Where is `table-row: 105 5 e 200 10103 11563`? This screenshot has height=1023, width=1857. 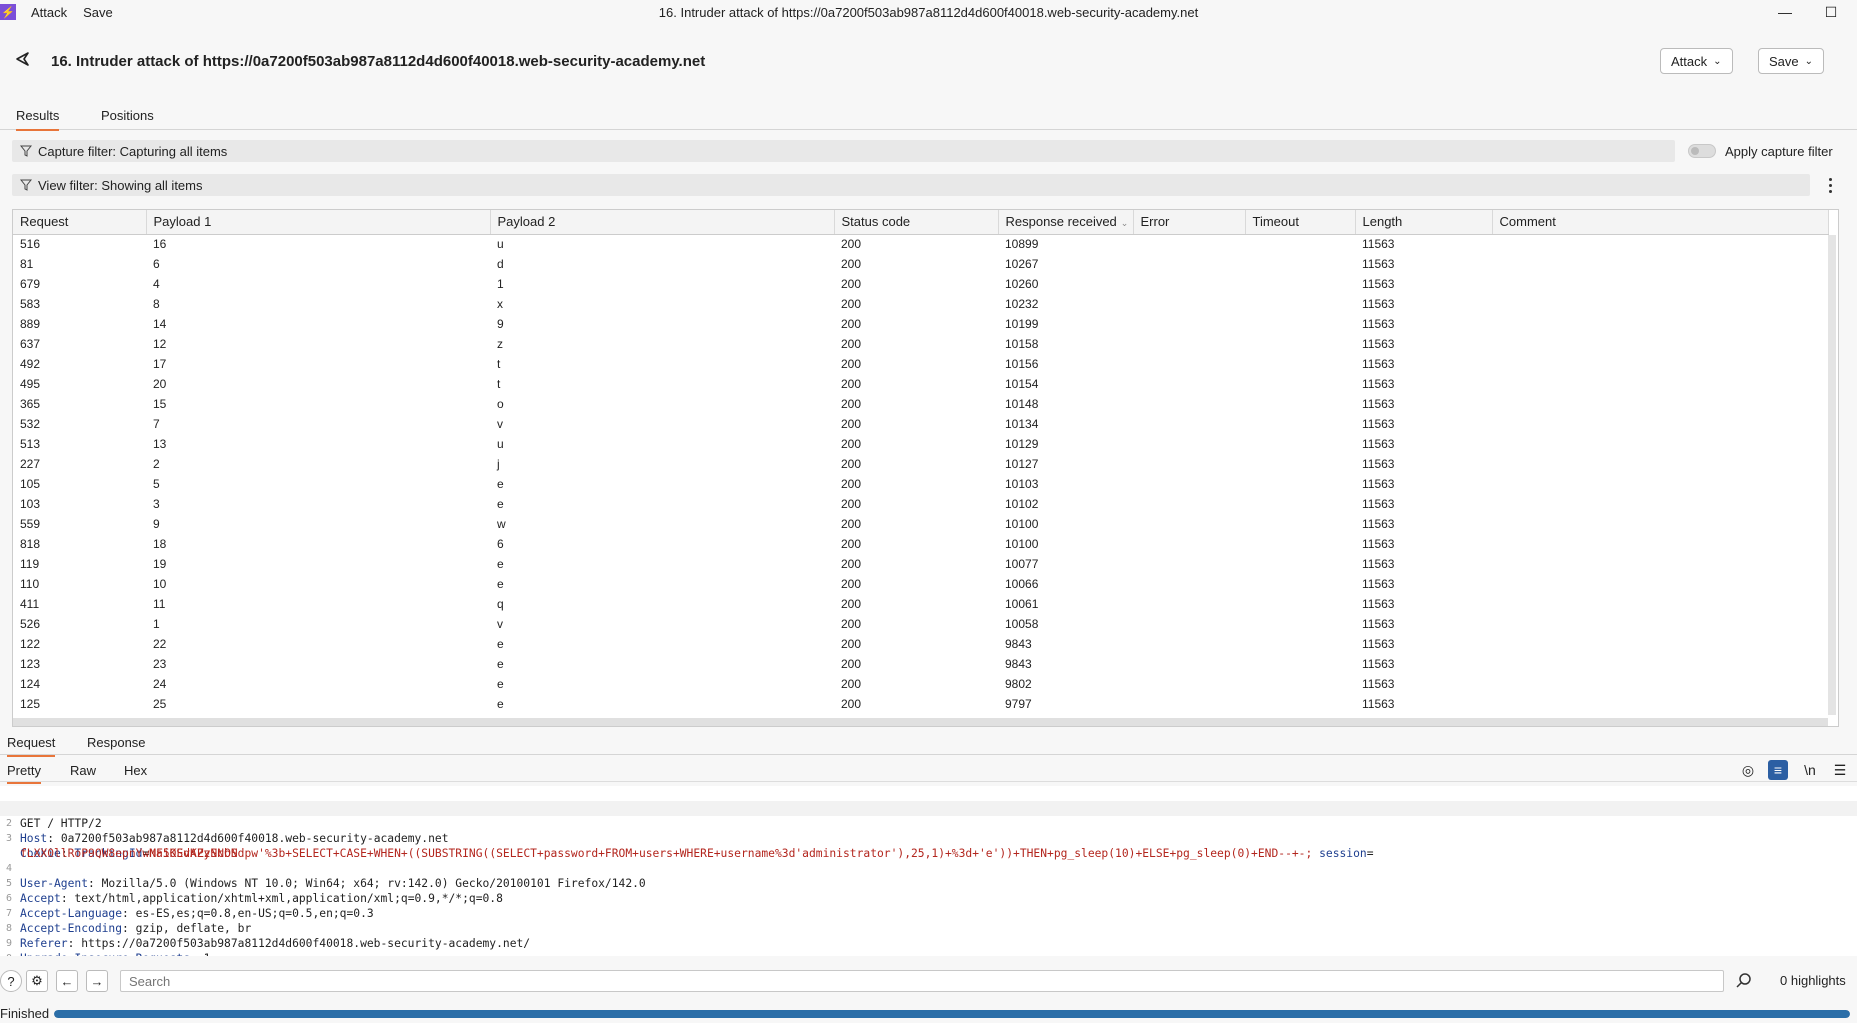 table-row: 105 5 e 200 10103 11563 is located at coordinates (920, 484).